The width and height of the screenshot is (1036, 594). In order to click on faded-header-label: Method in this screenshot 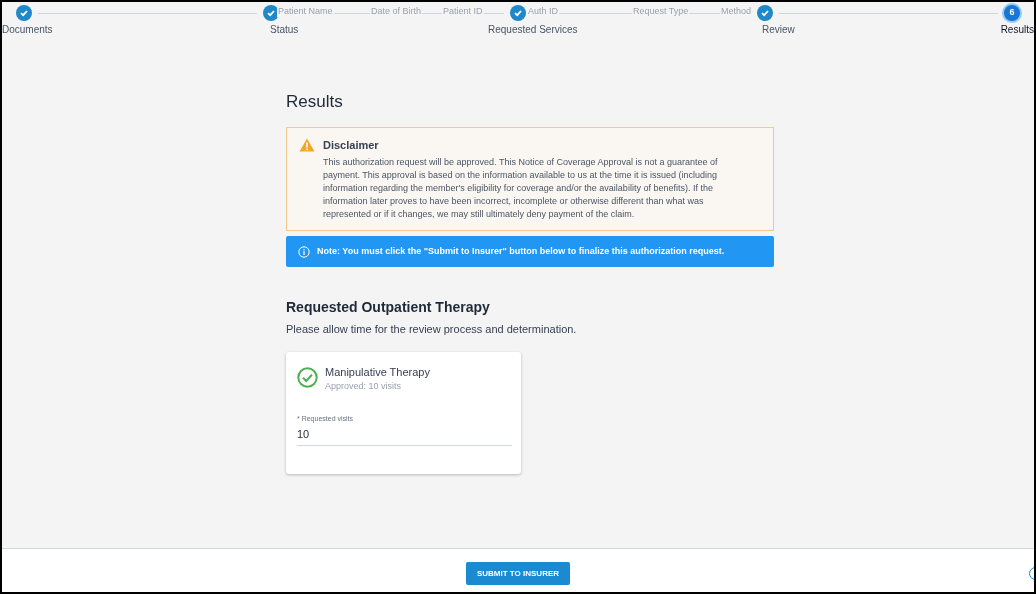, I will do `click(736, 11)`.